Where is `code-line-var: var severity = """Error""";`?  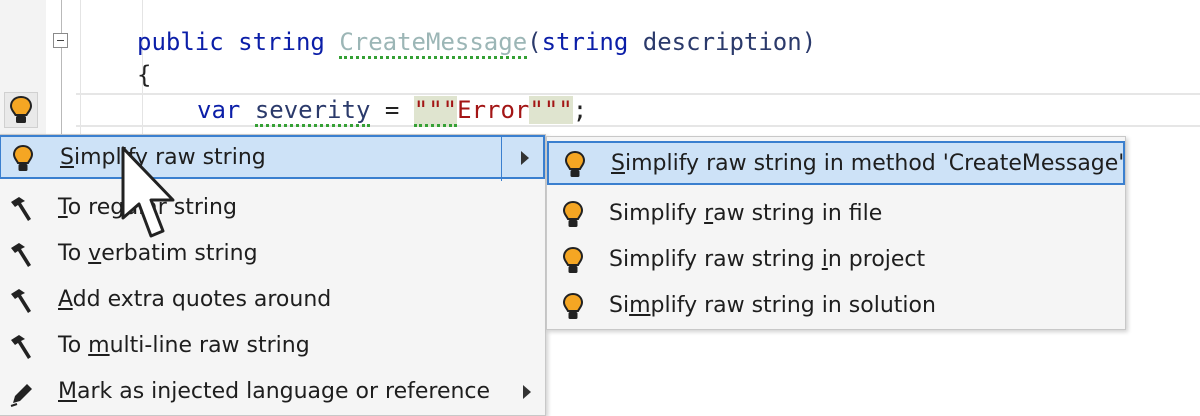 code-line-var: var severity = """Error"""; is located at coordinates (392, 111).